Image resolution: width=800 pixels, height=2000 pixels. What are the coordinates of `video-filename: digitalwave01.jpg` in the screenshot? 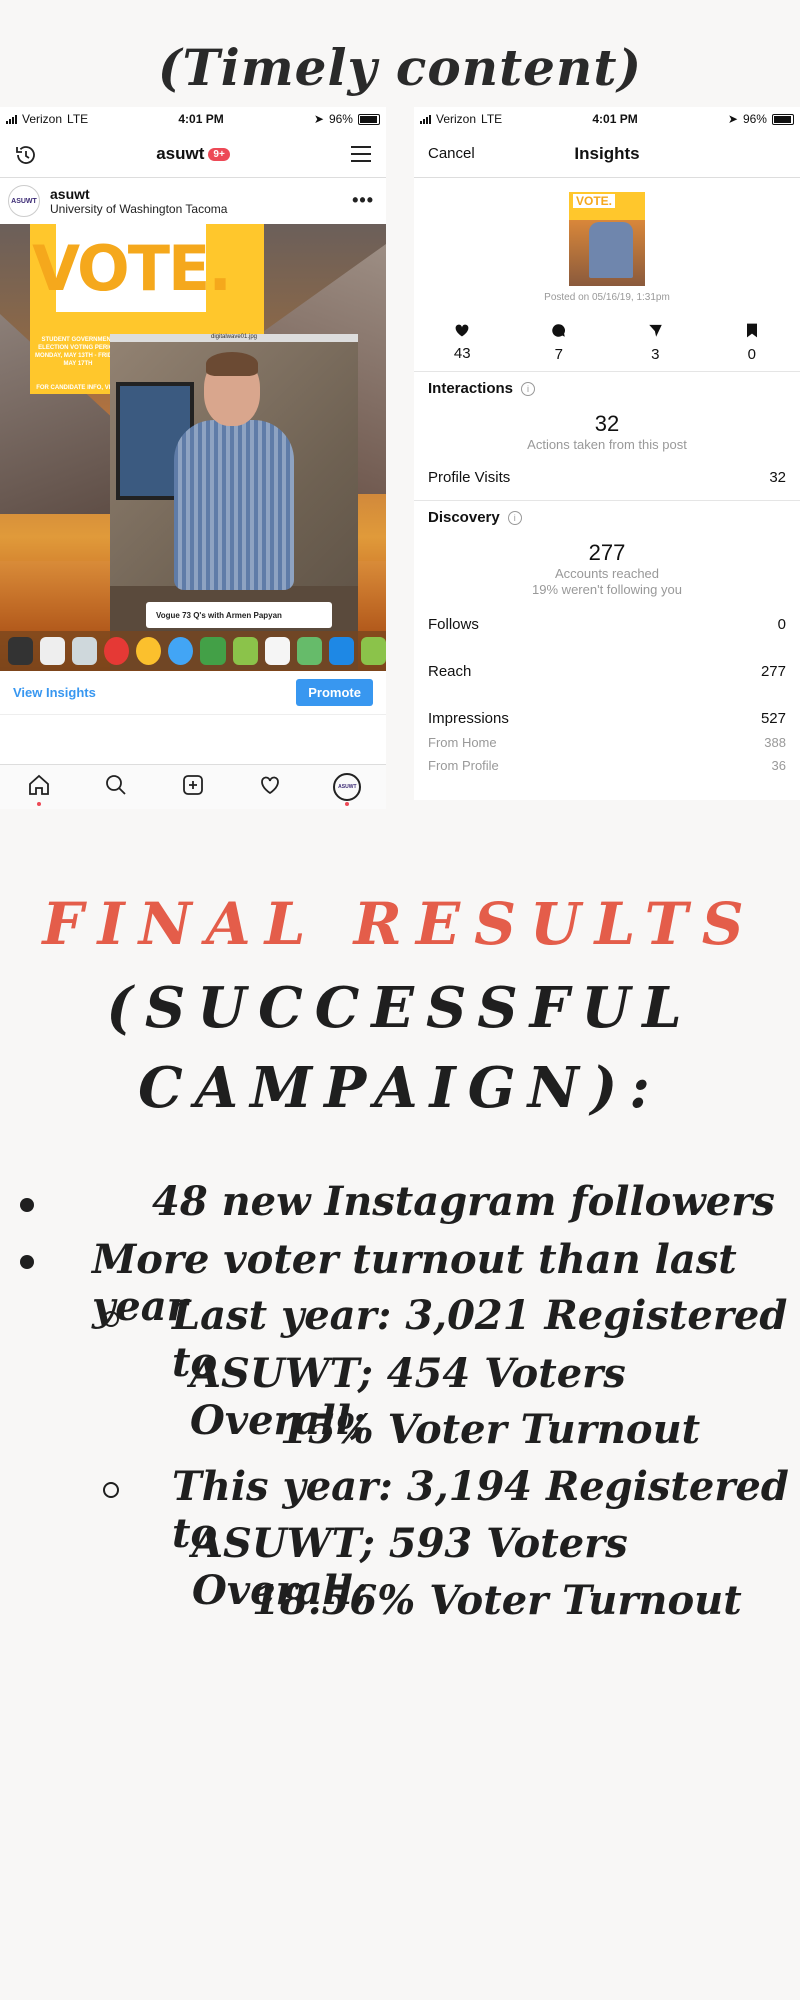 It's located at (234, 337).